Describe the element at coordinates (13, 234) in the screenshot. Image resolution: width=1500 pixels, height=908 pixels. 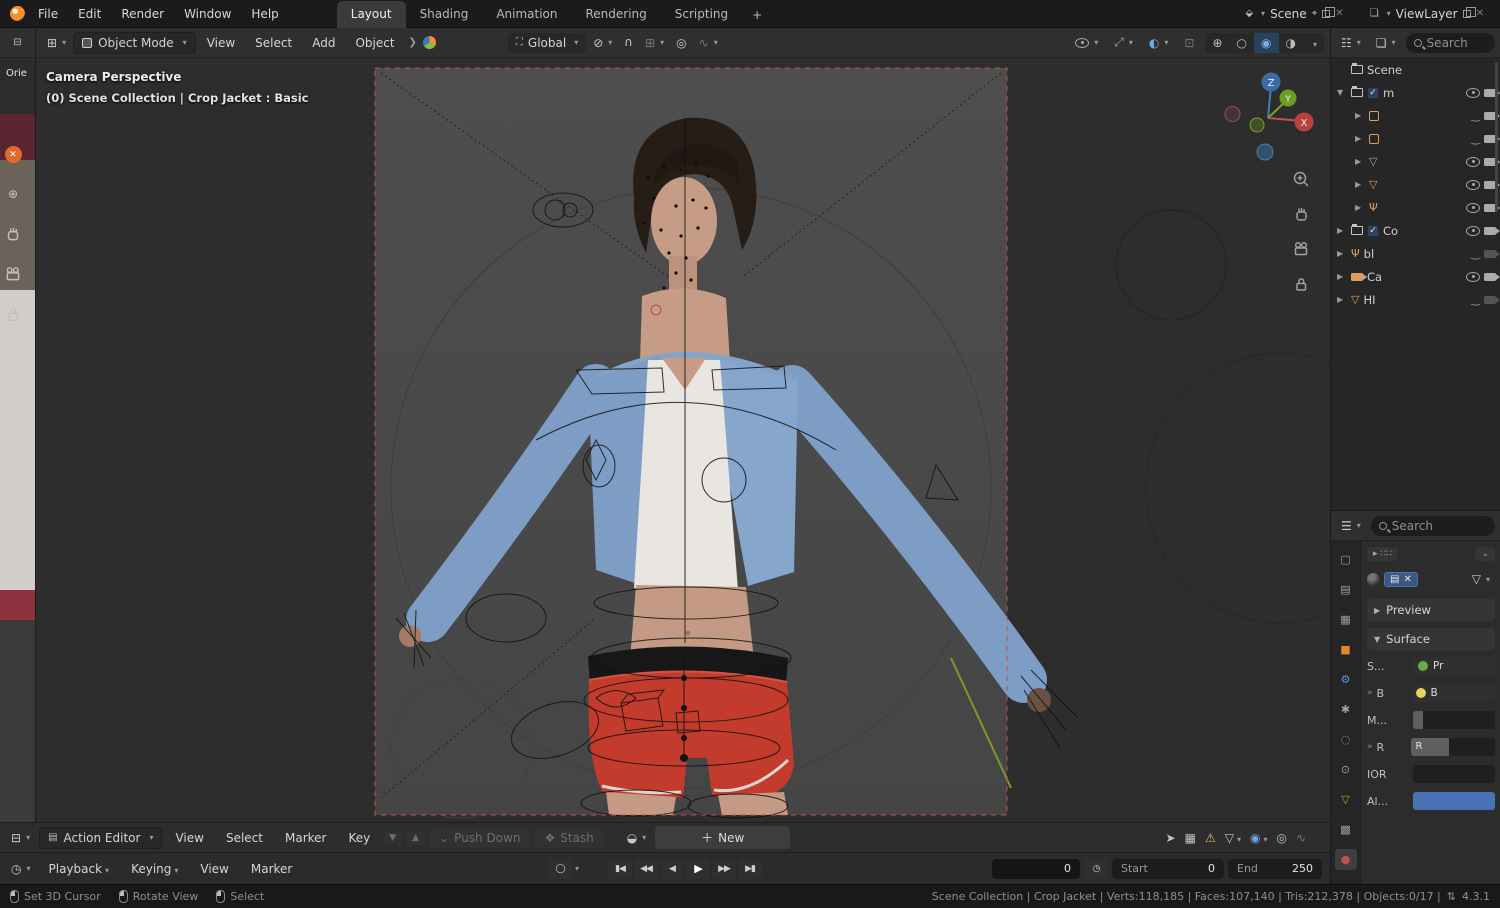
I see `hand-icon` at that location.